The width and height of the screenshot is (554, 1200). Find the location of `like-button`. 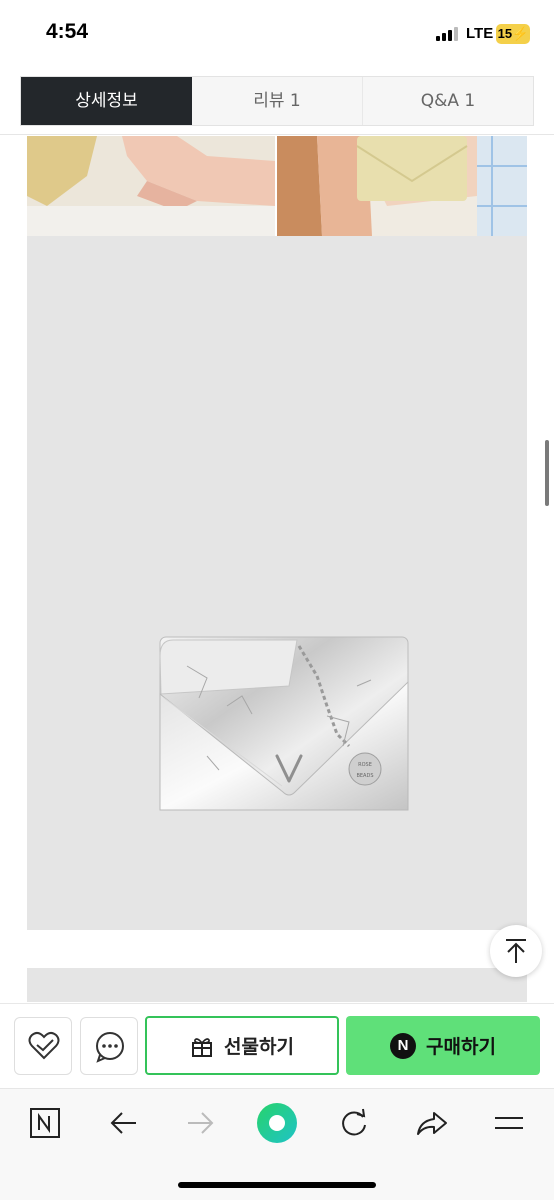

like-button is located at coordinates (43, 1046).